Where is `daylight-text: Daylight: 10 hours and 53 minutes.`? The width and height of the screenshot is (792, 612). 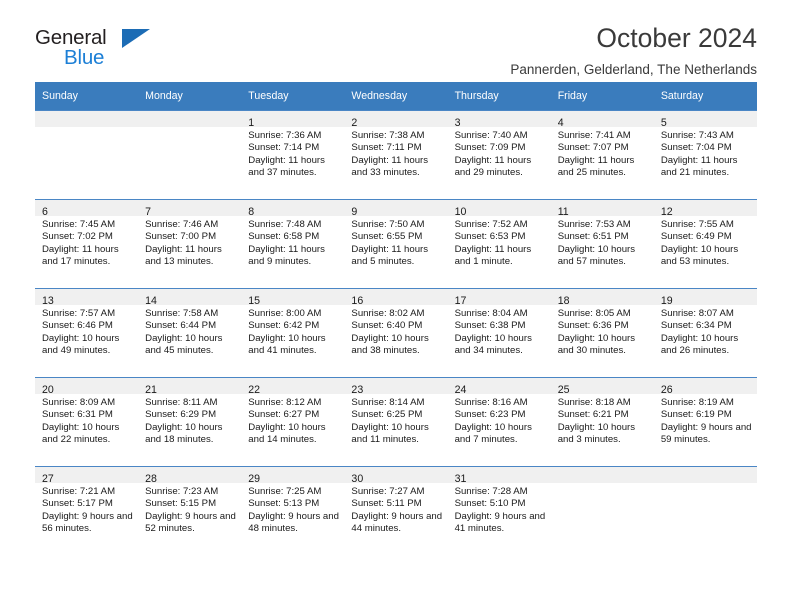 daylight-text: Daylight: 10 hours and 53 minutes. is located at coordinates (699, 255).